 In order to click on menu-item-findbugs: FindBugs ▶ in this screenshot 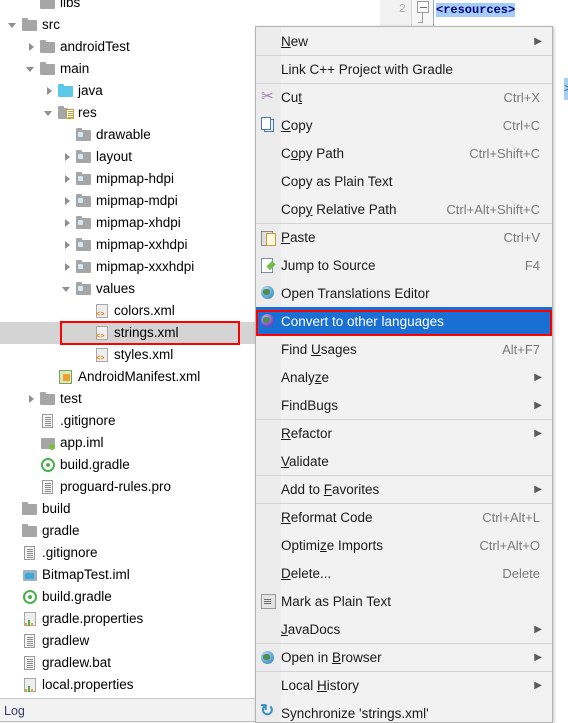, I will do `click(404, 405)`.